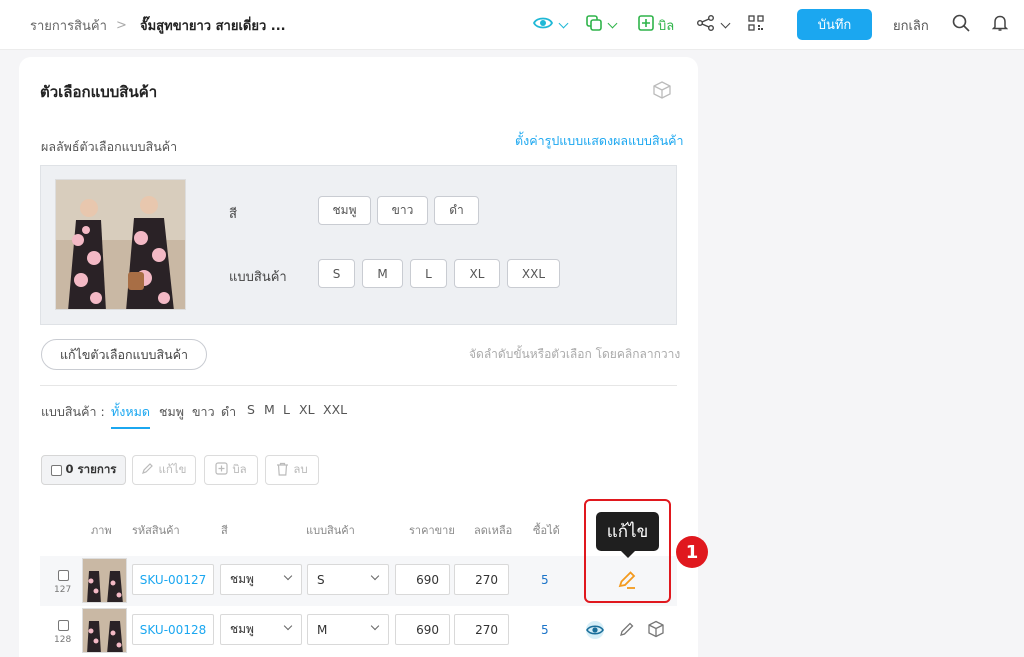  What do you see at coordinates (546, 530) in the screenshot?
I see `column-header-qty: ซื้อได้` at bounding box center [546, 530].